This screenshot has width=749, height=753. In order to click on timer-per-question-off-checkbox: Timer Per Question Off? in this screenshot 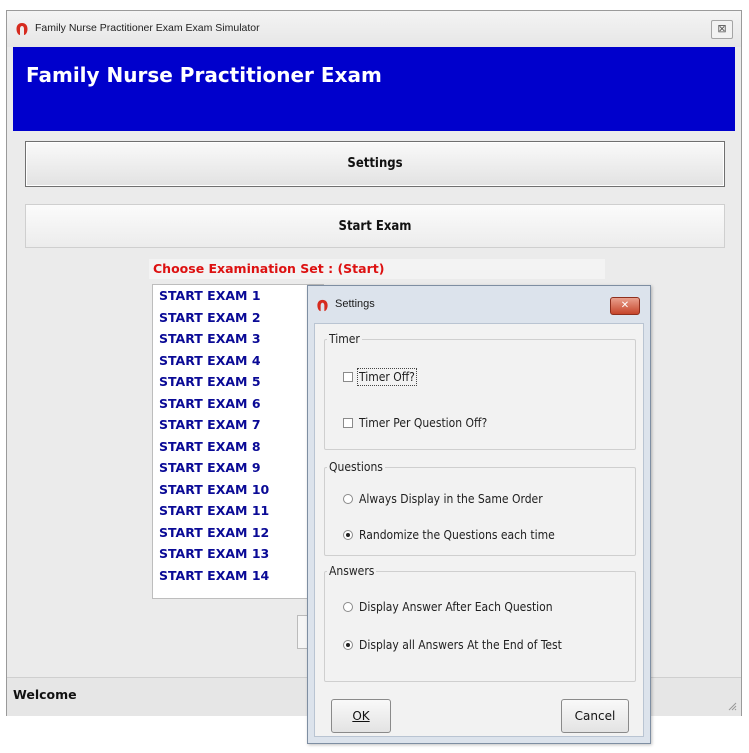, I will do `click(415, 423)`.